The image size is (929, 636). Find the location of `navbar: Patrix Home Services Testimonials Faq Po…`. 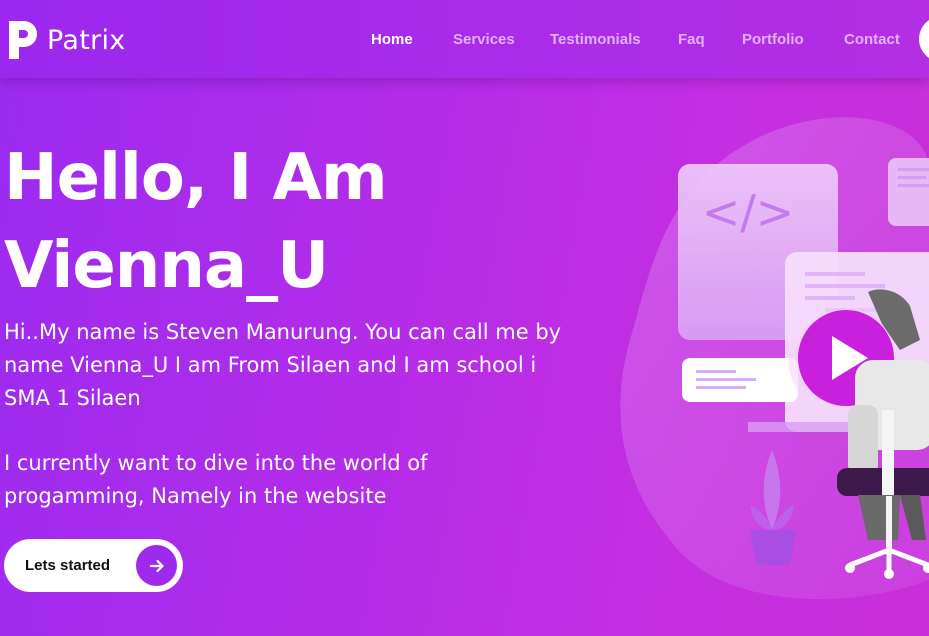

navbar: Patrix Home Services Testimonials Faq Po… is located at coordinates (464, 39).